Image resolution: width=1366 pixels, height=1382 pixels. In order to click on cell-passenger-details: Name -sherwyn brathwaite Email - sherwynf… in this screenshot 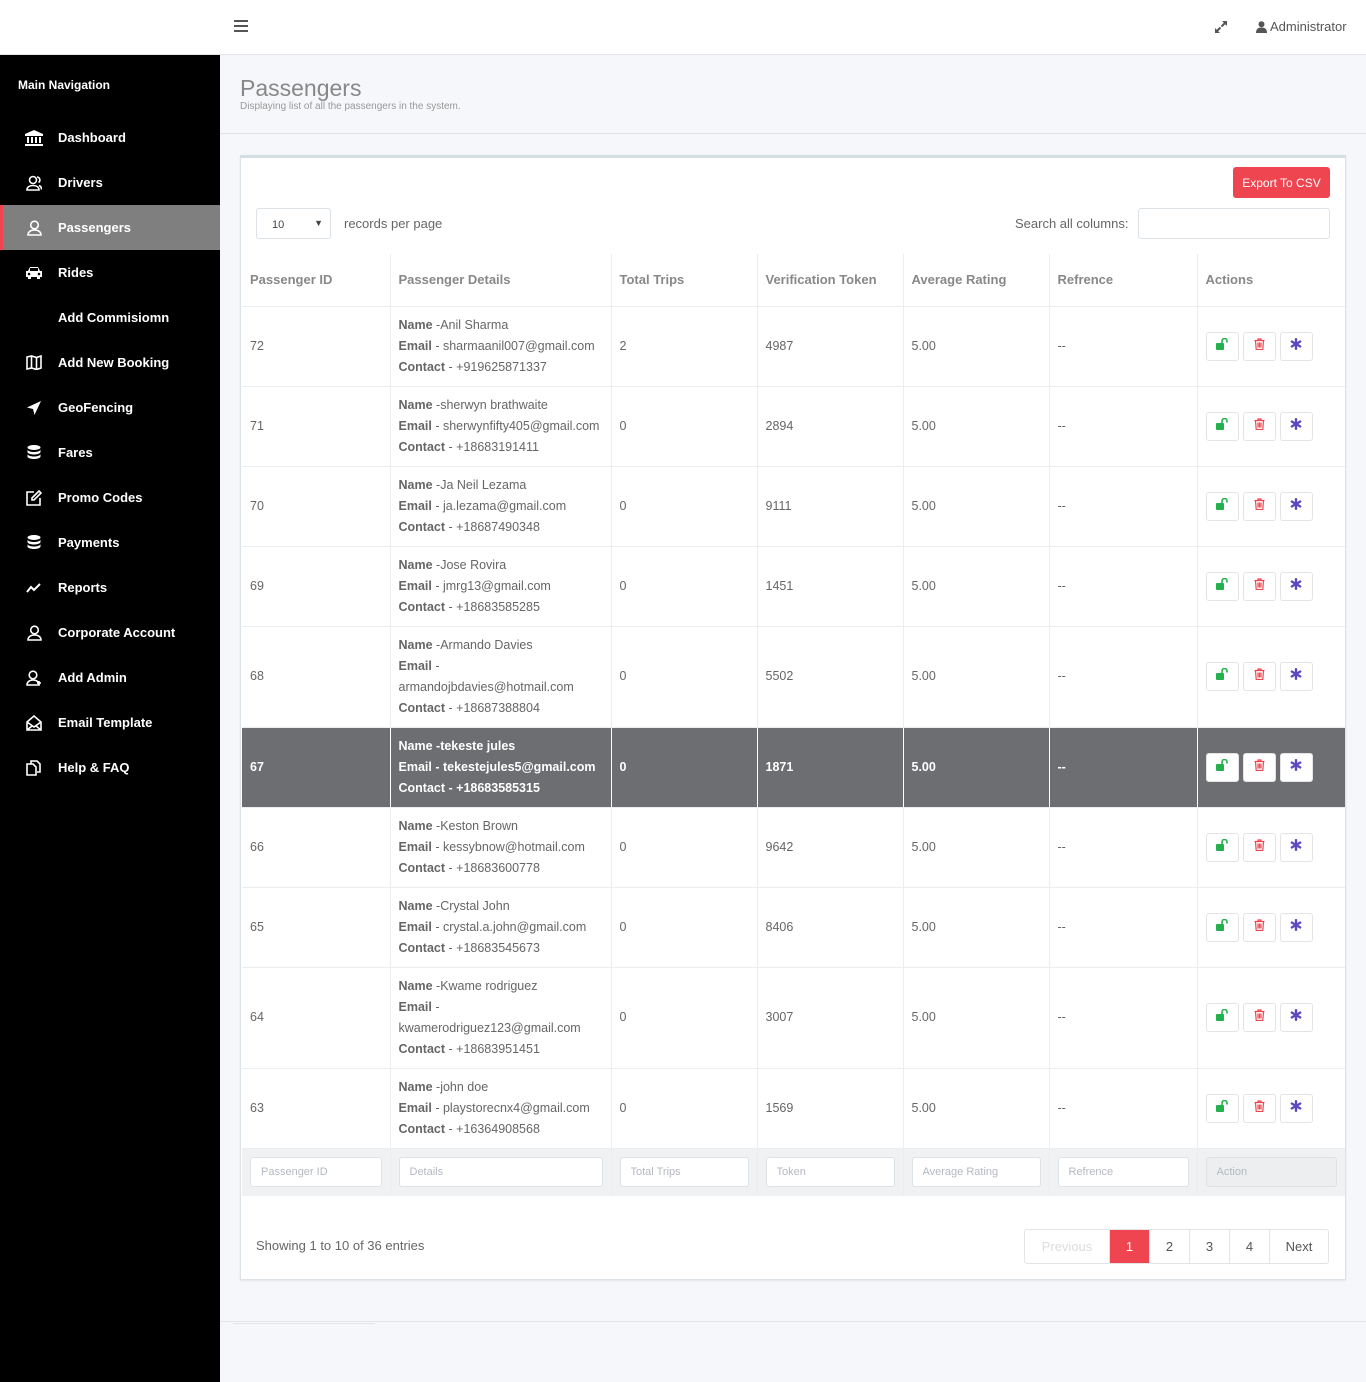, I will do `click(500, 426)`.